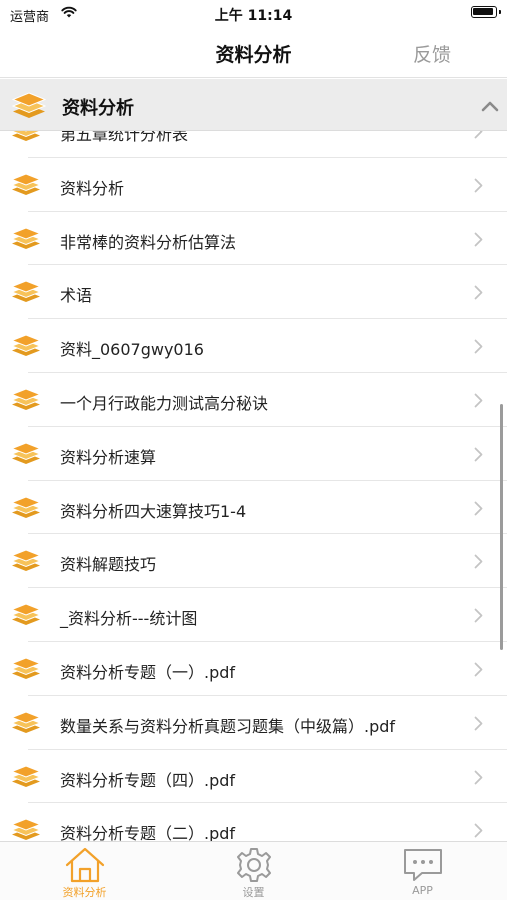 Image resolution: width=507 pixels, height=900 pixels. What do you see at coordinates (253, 53) in the screenshot?
I see `nav-bar: 资料分析 反馈` at bounding box center [253, 53].